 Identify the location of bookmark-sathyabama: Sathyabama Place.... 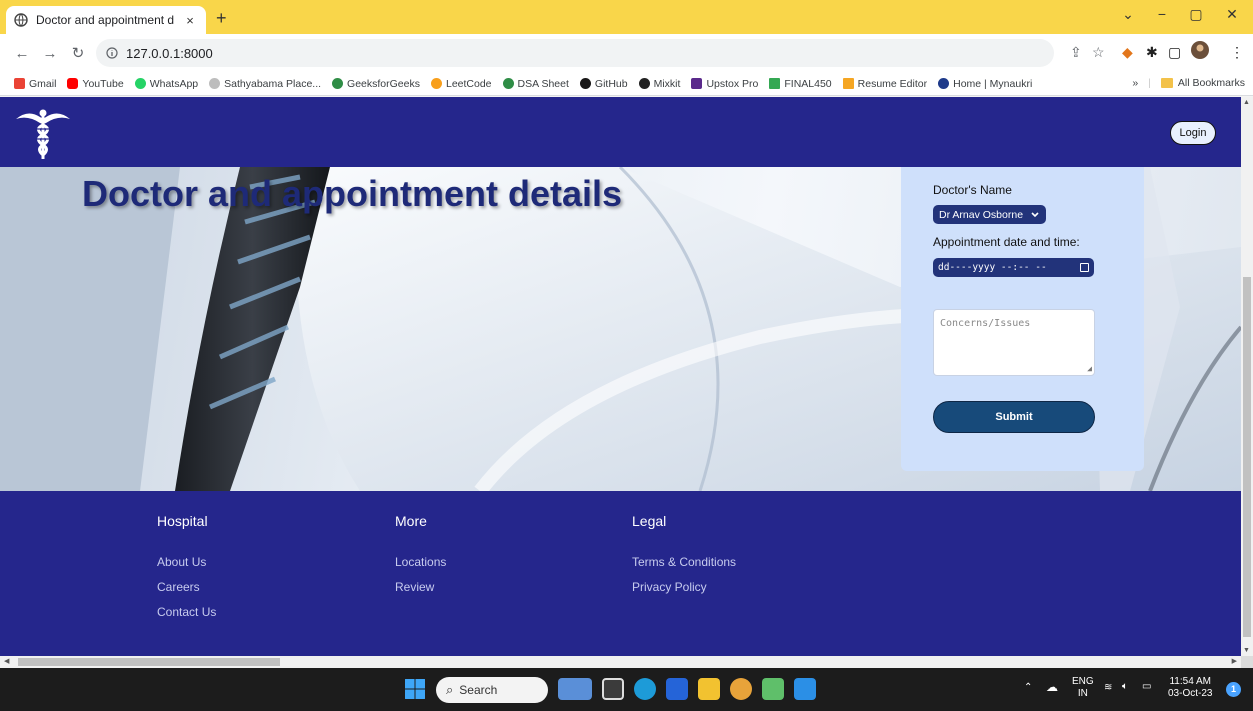
(265, 84).